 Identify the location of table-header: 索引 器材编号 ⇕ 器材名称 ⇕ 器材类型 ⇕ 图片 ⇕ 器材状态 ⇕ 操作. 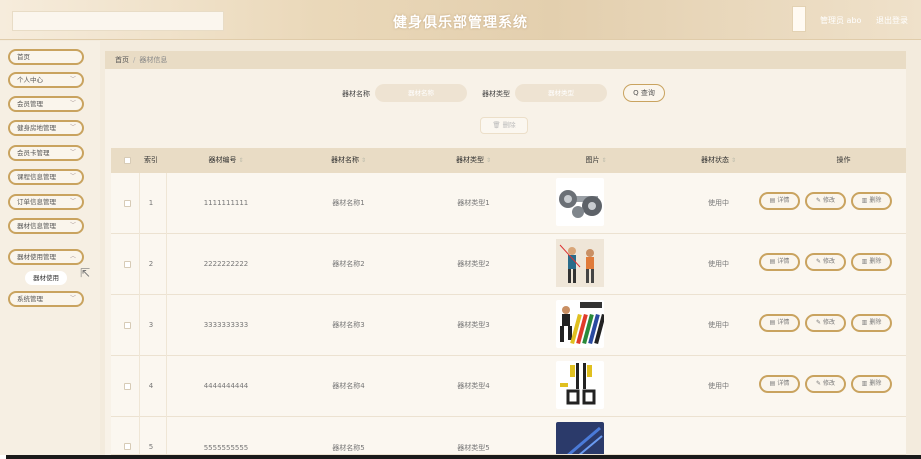
(508, 160).